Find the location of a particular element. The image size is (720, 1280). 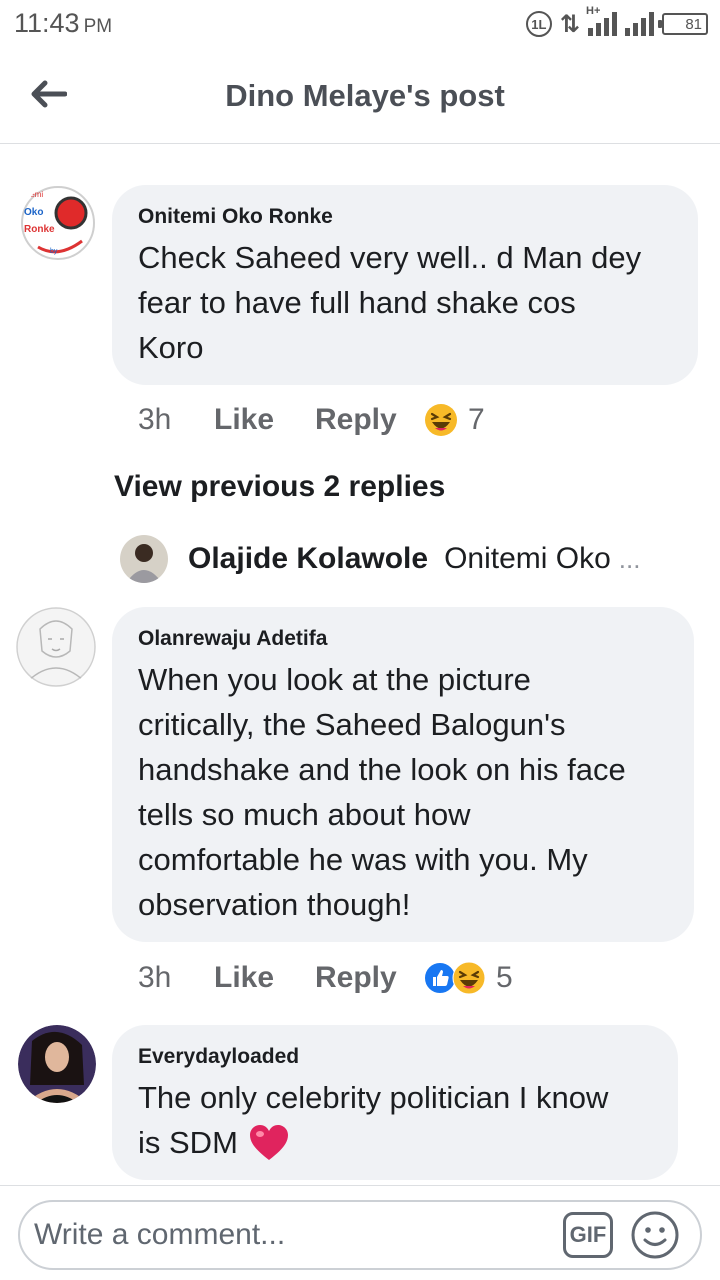

reactions: 5 is located at coordinates (468, 978).